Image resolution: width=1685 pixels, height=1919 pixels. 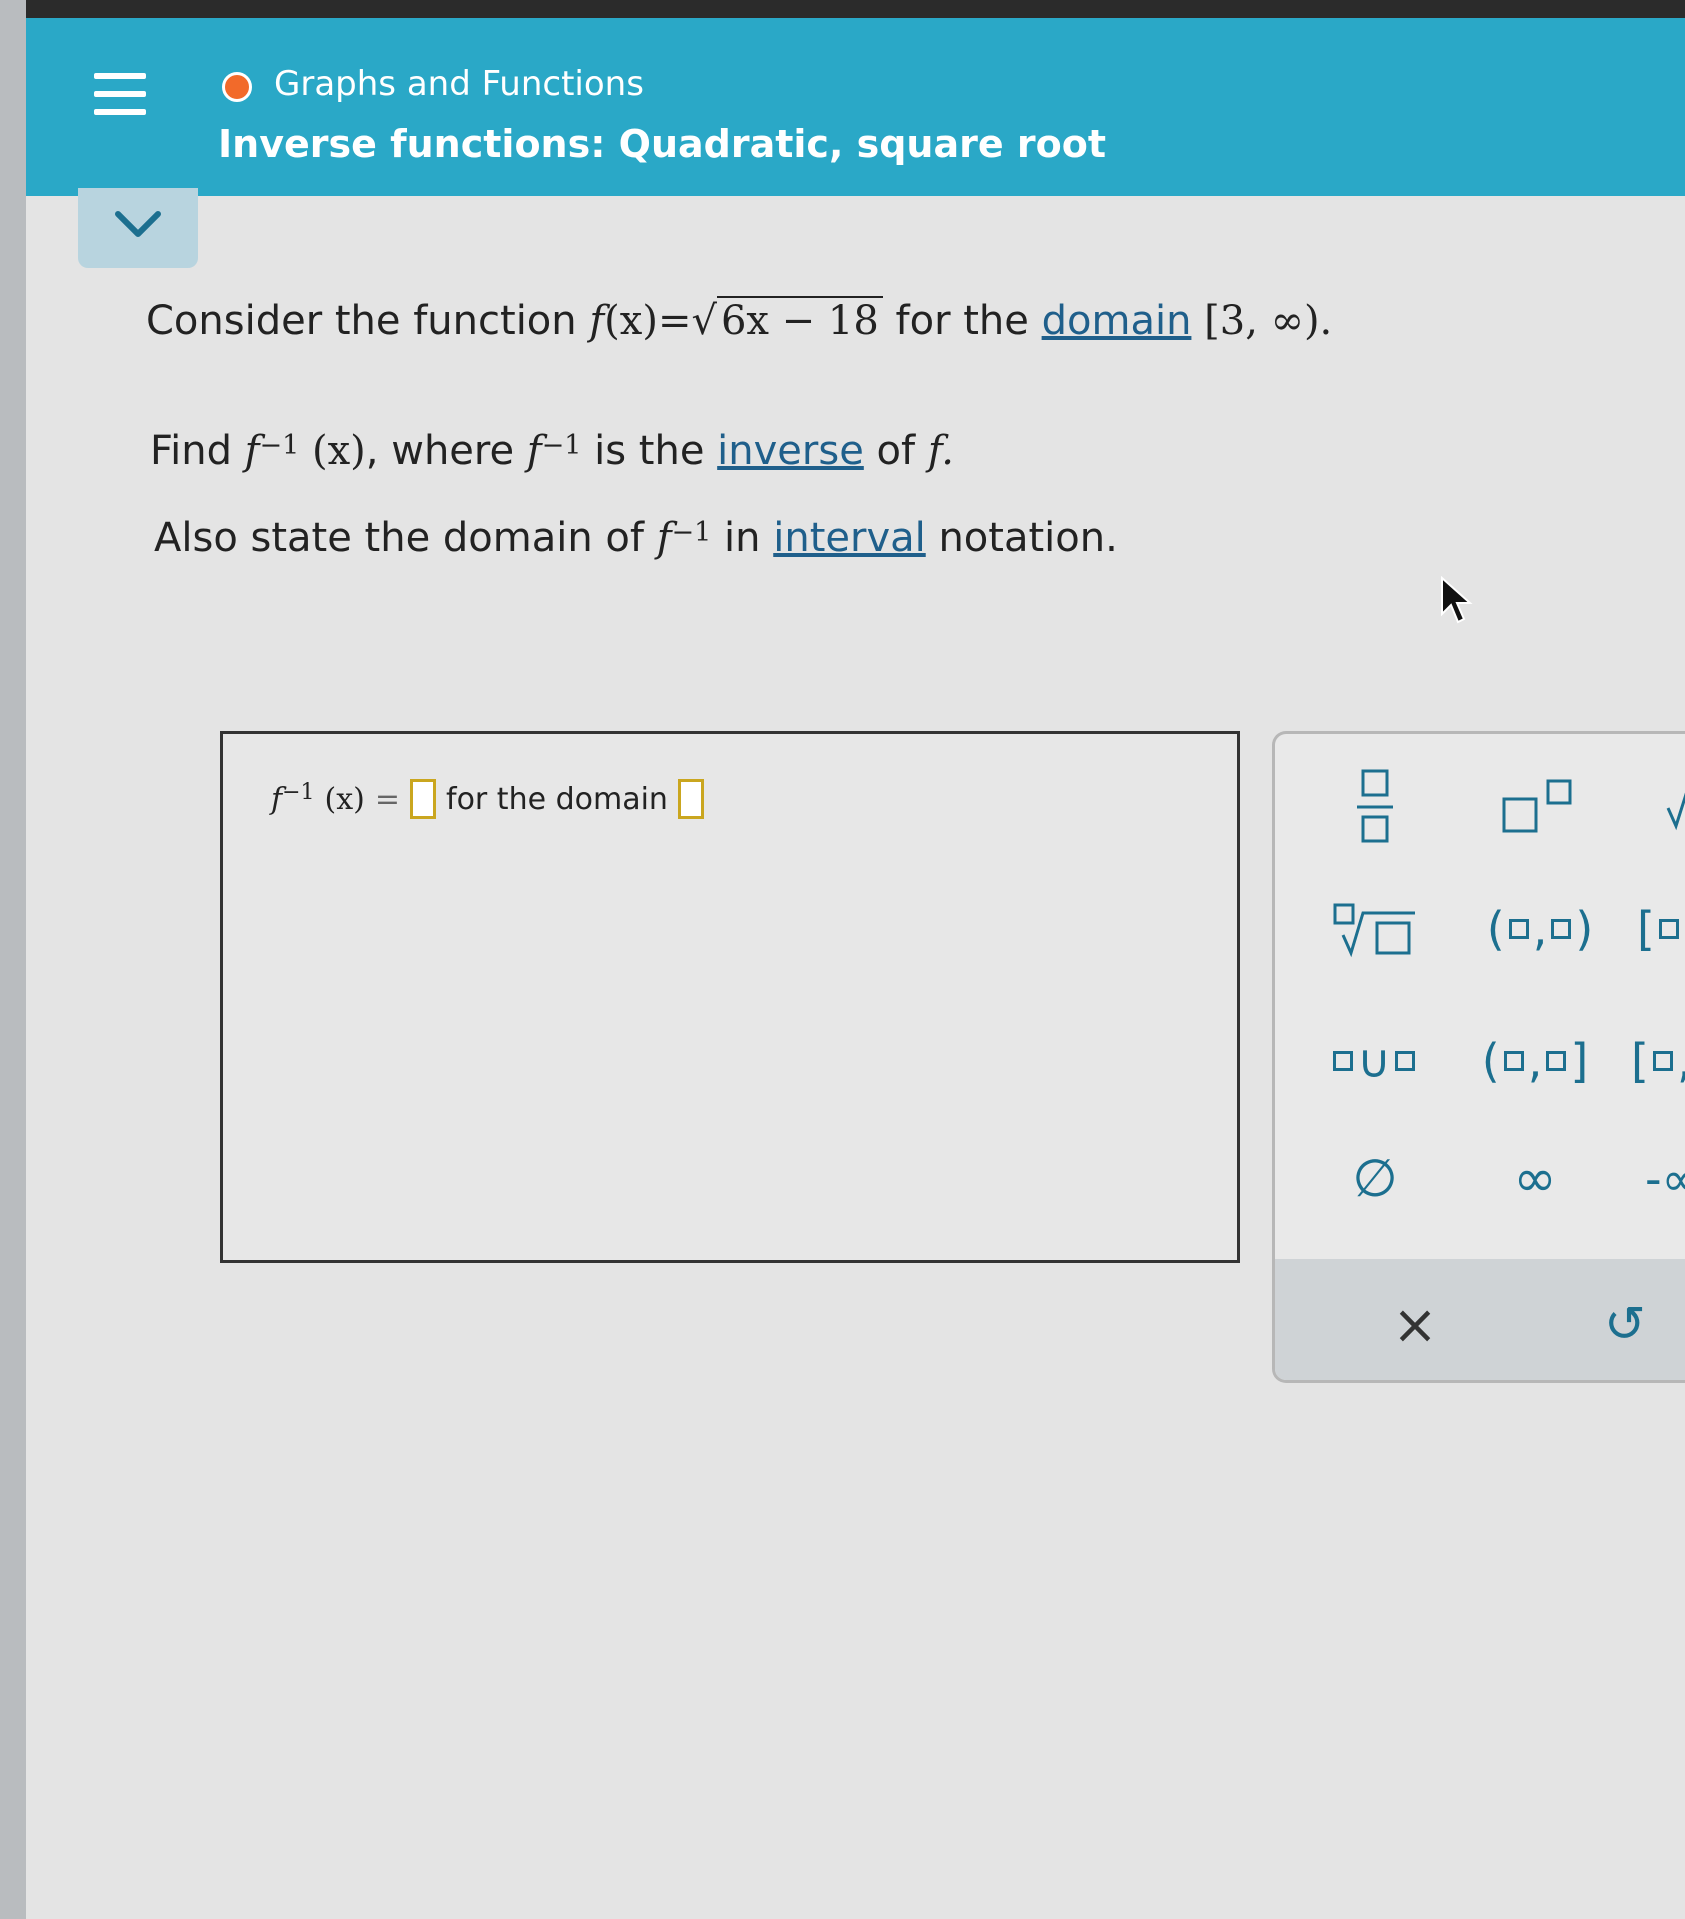 I want to click on answer-line: f−1 (x) = for the domain, so click(x=487, y=799).